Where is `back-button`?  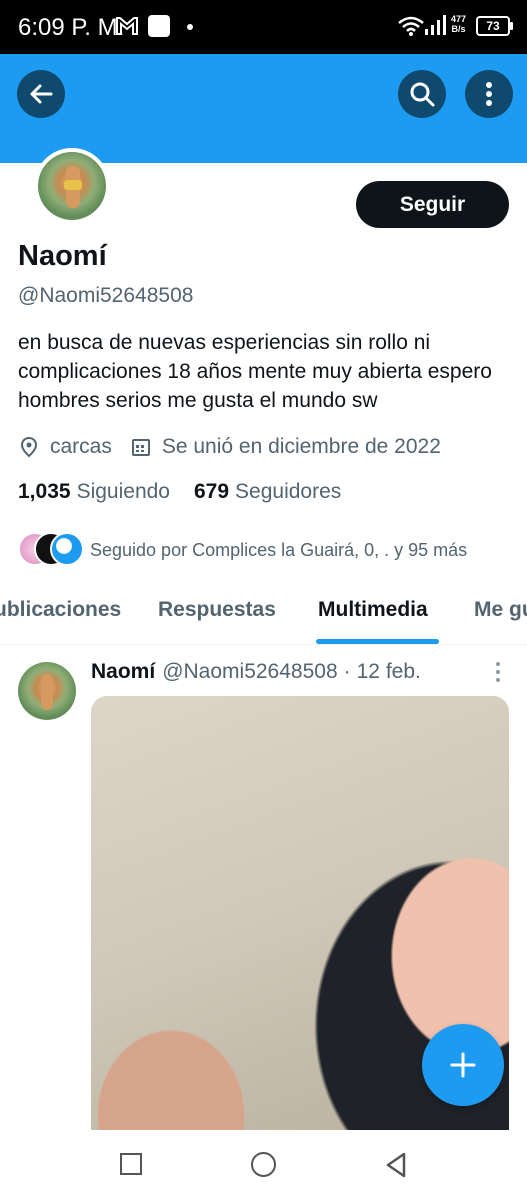
back-button is located at coordinates (41, 94).